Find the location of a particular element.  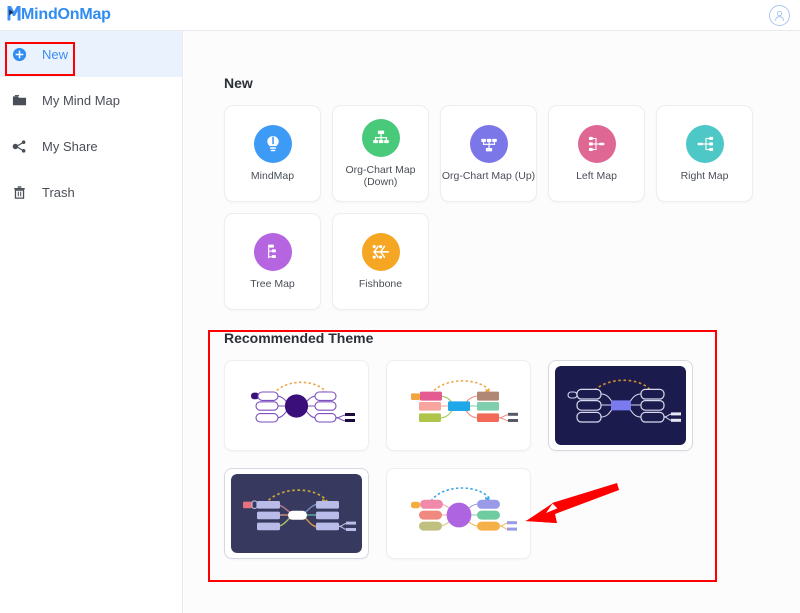

app-logo: MindOnMap is located at coordinates (55, 15).